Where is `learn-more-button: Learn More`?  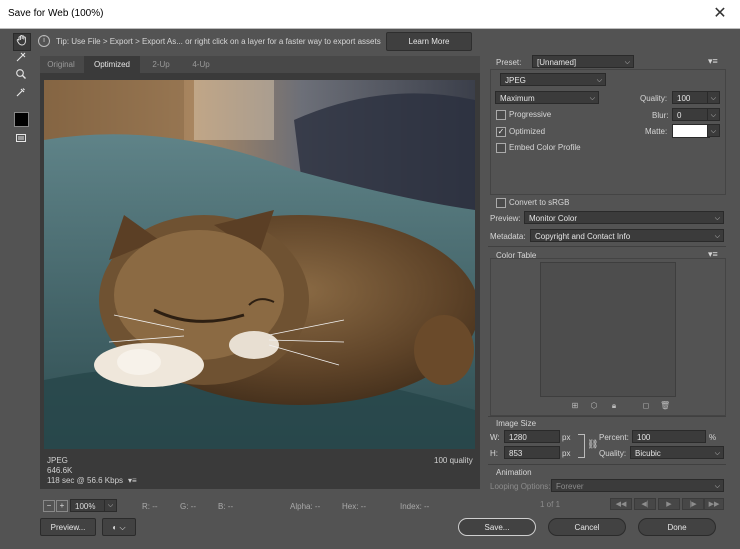
learn-more-button: Learn More is located at coordinates (429, 41).